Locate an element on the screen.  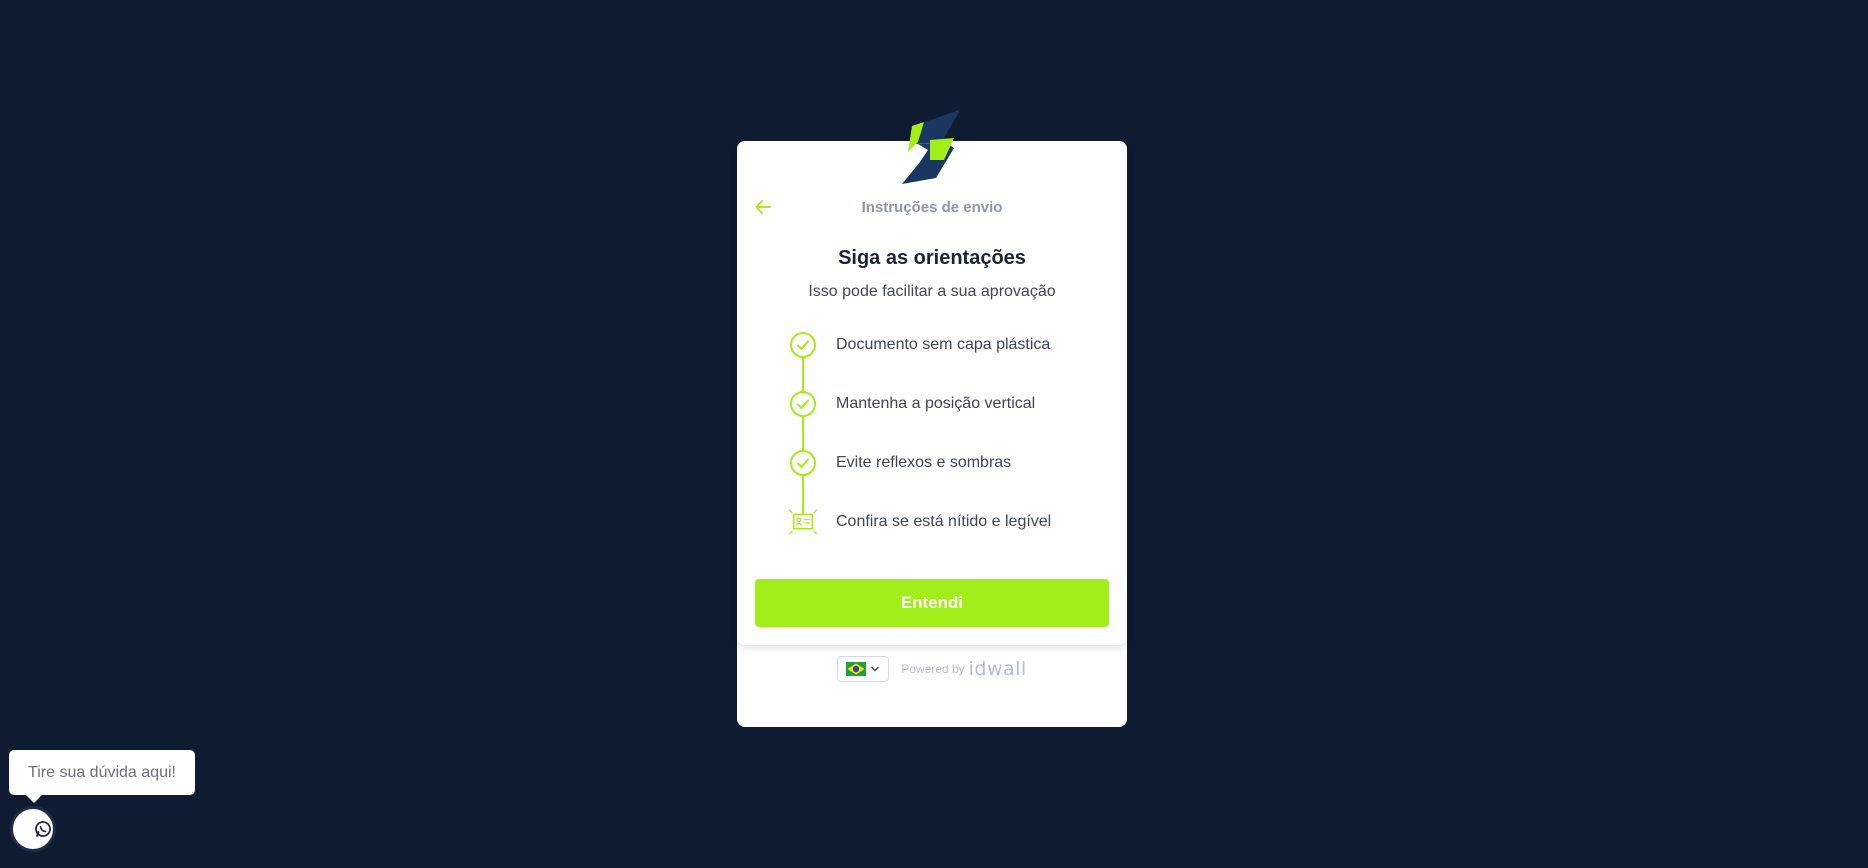
step-item: Evite reflexos e sombras is located at coordinates (947, 463).